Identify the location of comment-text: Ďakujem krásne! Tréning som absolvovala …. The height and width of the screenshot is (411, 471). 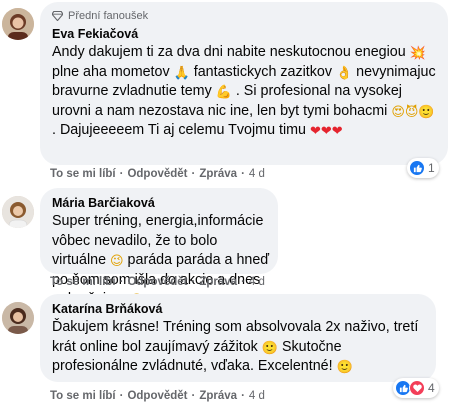
(240, 347).